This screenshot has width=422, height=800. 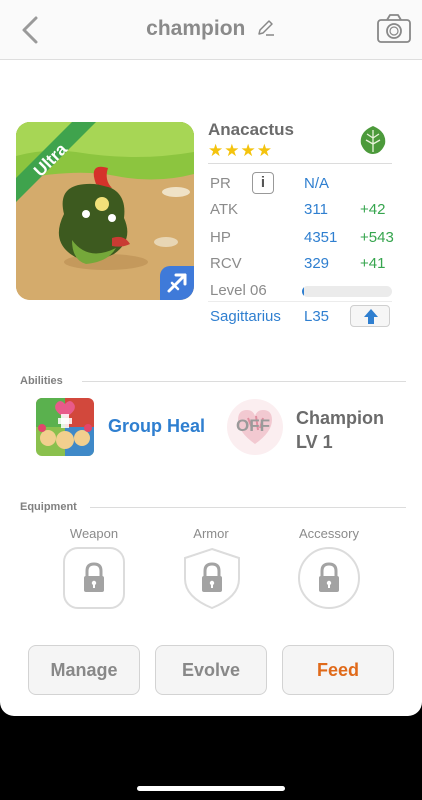 I want to click on stat-row-hp: HP 4351 +543, so click(x=310, y=241).